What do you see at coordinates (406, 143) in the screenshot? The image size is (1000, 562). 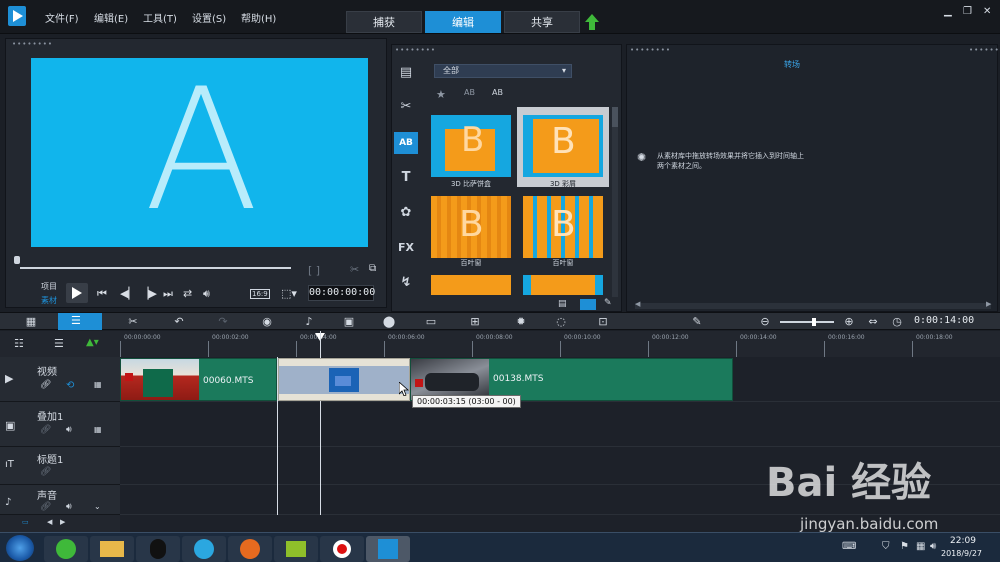 I see `transition-icon: AB` at bounding box center [406, 143].